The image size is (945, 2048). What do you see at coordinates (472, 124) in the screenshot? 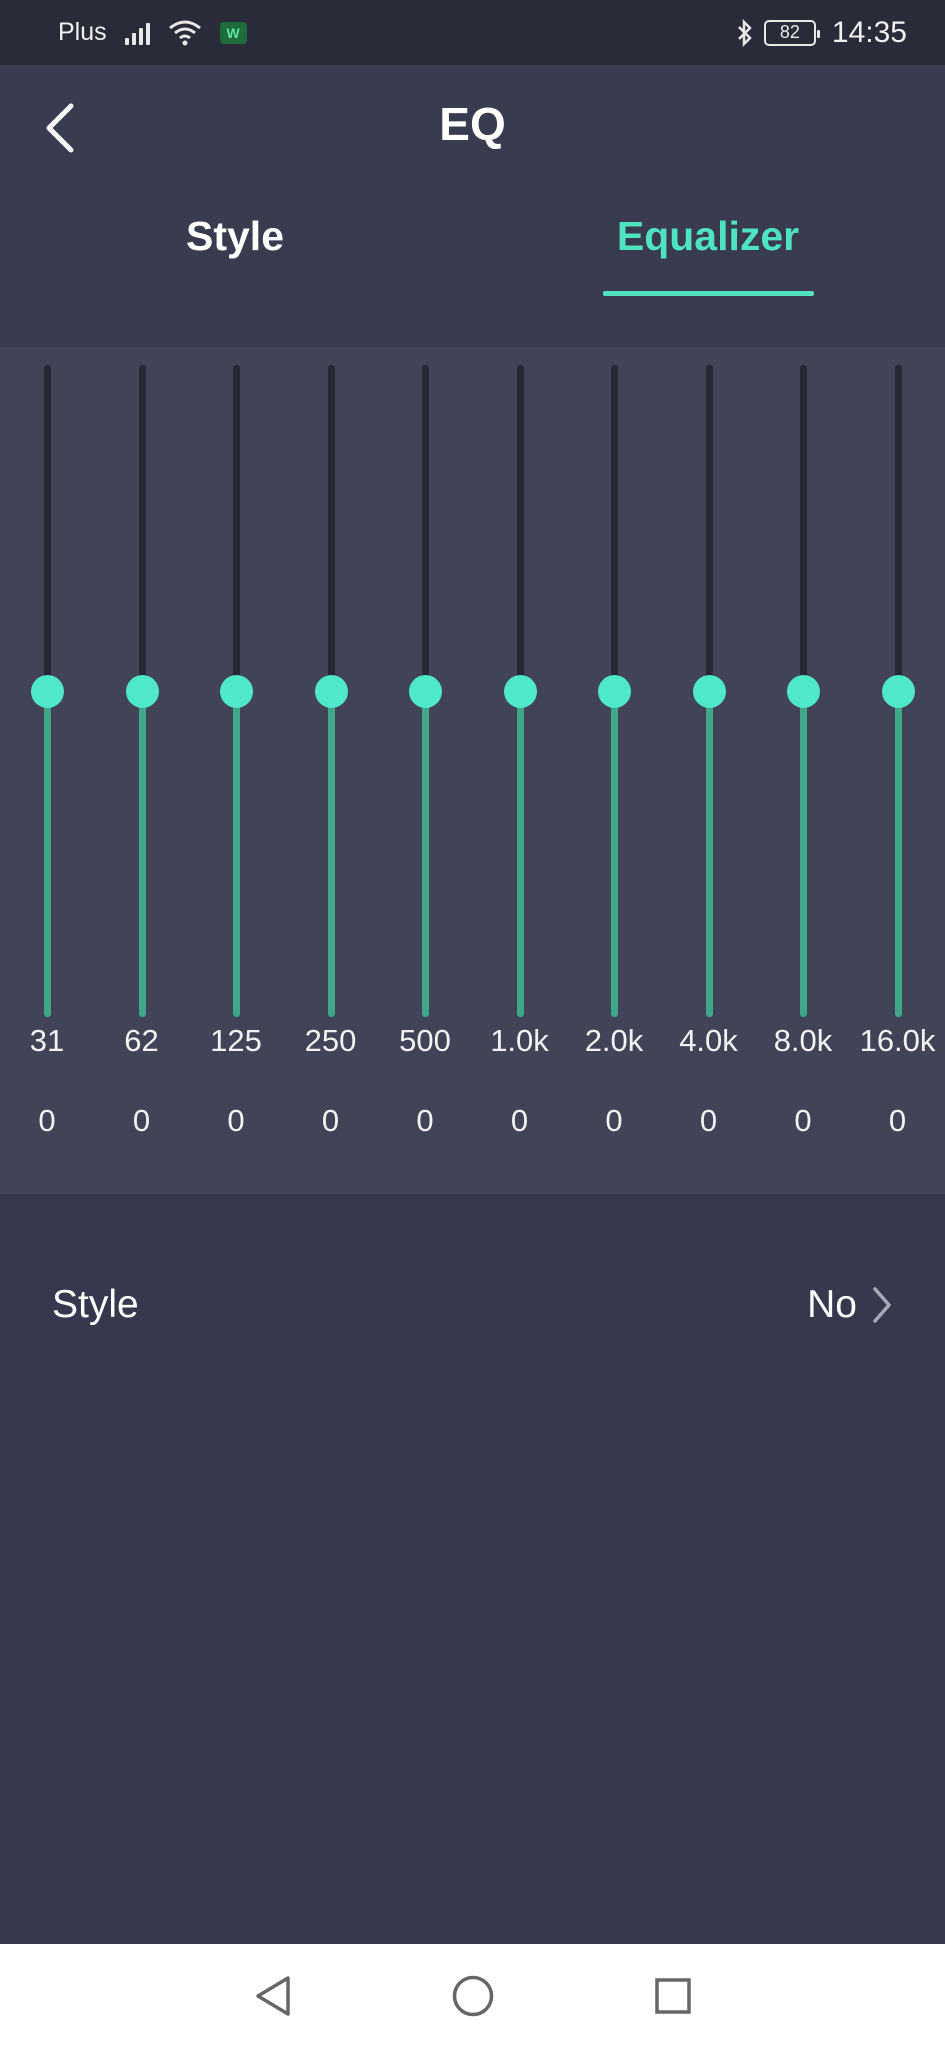
I see `page-title: EQ` at bounding box center [472, 124].